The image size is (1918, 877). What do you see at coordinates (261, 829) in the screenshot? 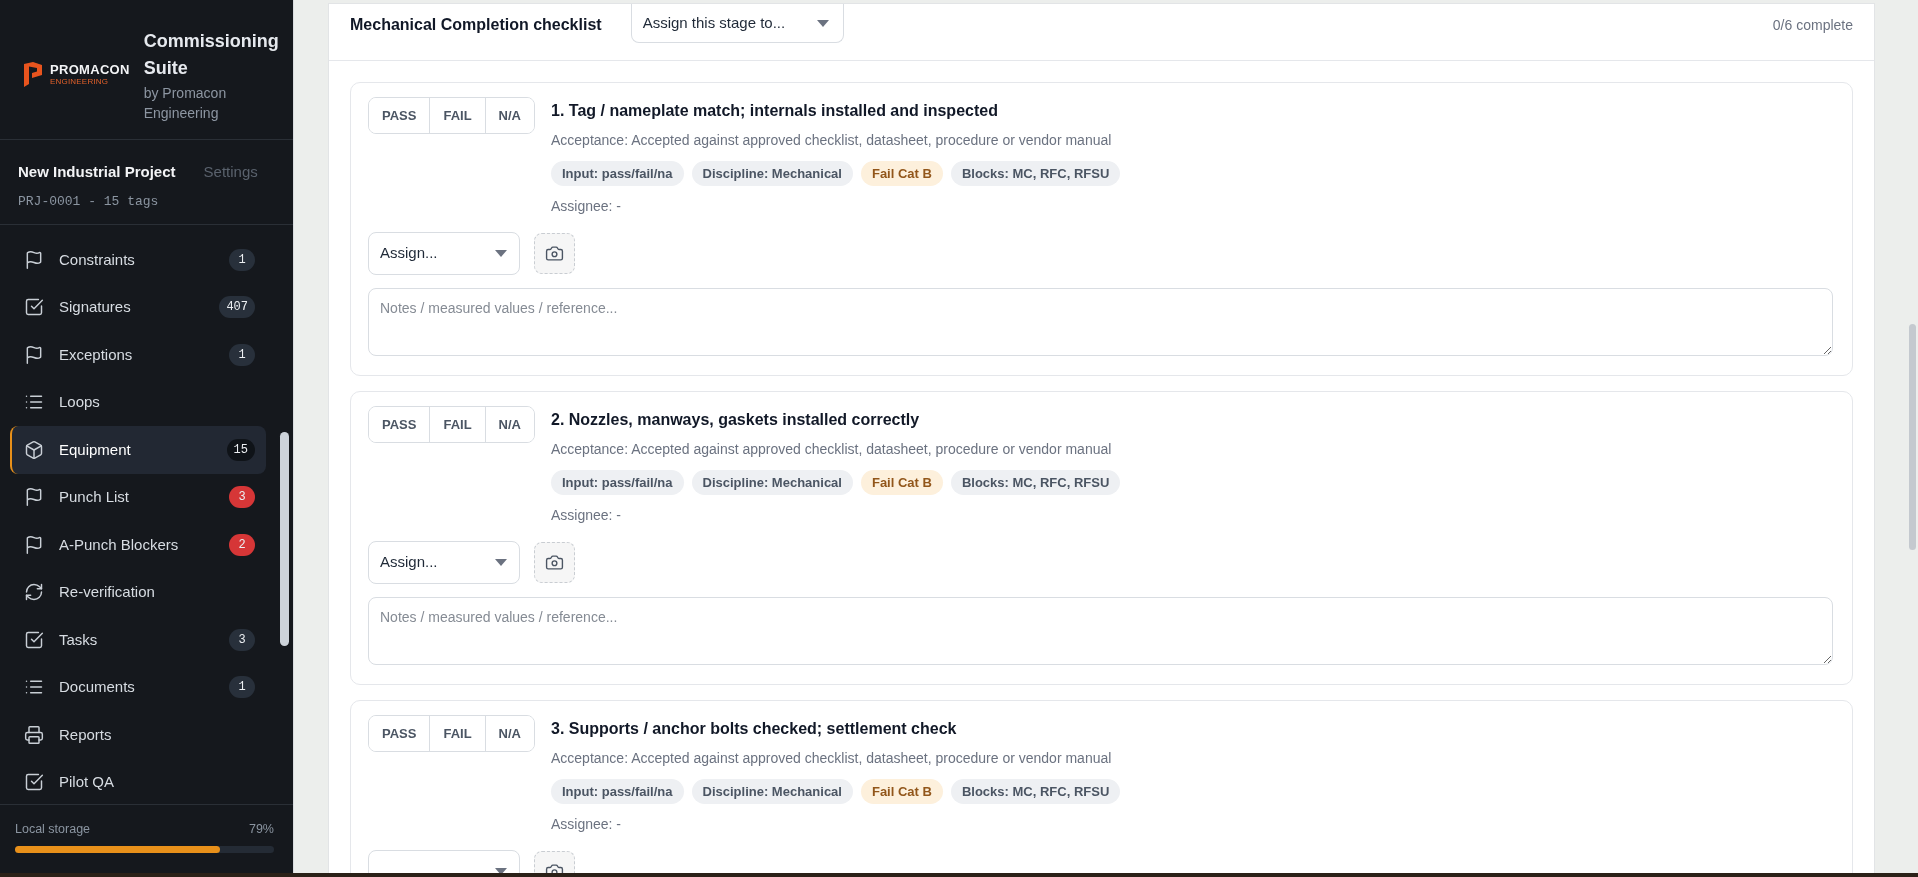
I see `storage-percentage: 79%` at bounding box center [261, 829].